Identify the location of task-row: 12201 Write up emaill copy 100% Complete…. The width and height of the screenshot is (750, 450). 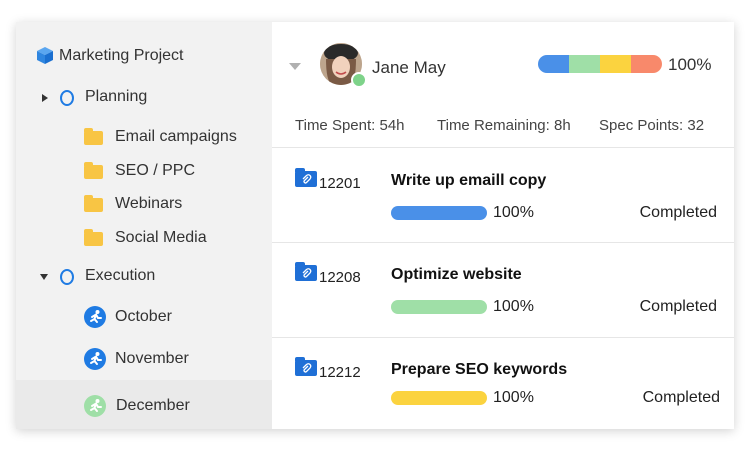
(503, 195).